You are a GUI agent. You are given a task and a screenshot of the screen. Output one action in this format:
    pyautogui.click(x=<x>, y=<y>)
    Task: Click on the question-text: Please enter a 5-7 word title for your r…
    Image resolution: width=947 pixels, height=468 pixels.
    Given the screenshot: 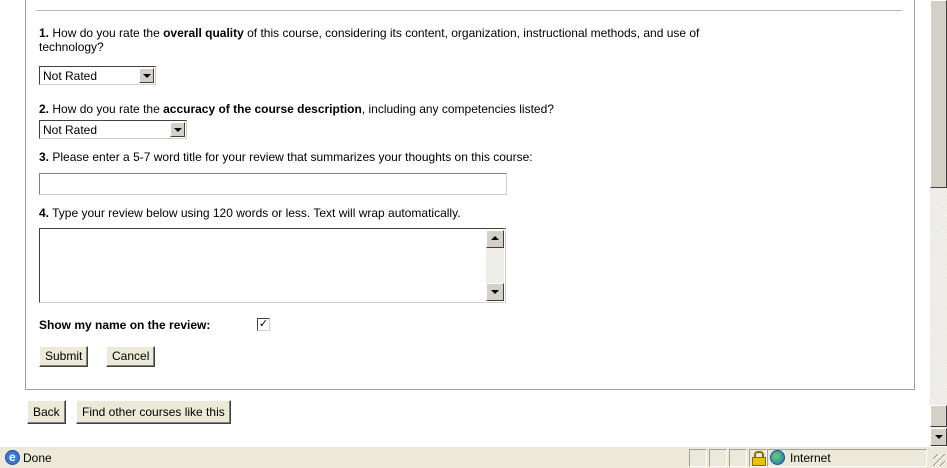 What is the action you would take?
    pyautogui.click(x=291, y=157)
    